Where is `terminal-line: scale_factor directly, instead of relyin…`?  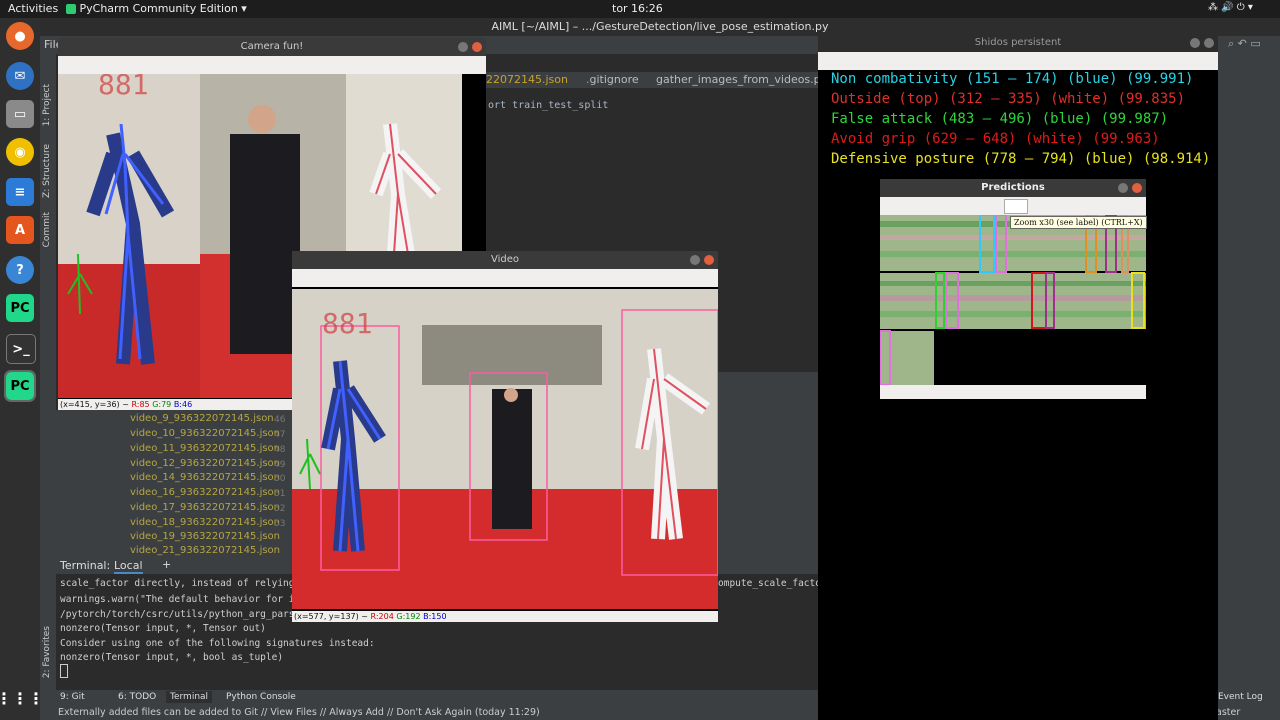
terminal-line: scale_factor directly, instead of relyin… is located at coordinates (186, 583).